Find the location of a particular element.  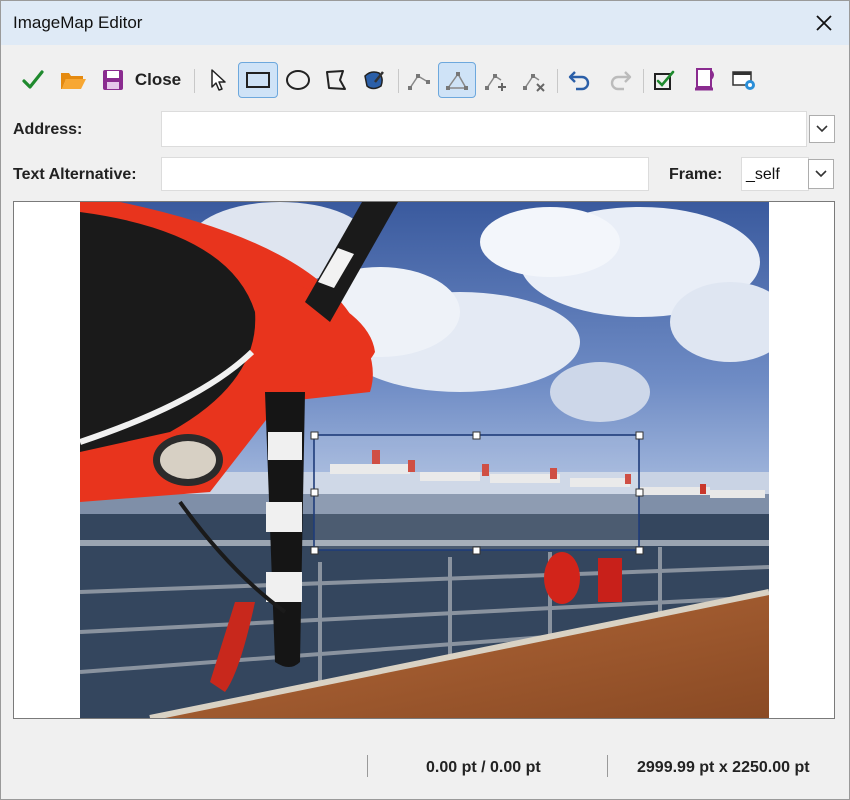

macro-icon is located at coordinates (704, 79).